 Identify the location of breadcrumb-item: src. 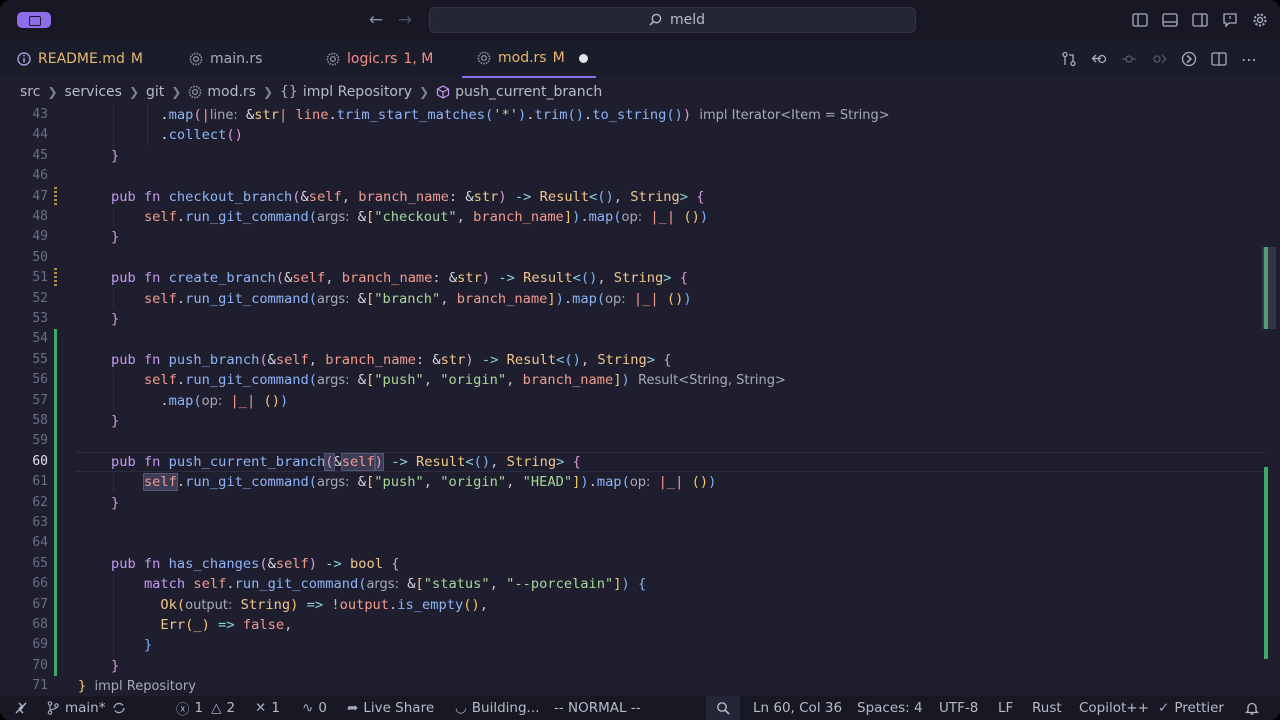
(30, 92).